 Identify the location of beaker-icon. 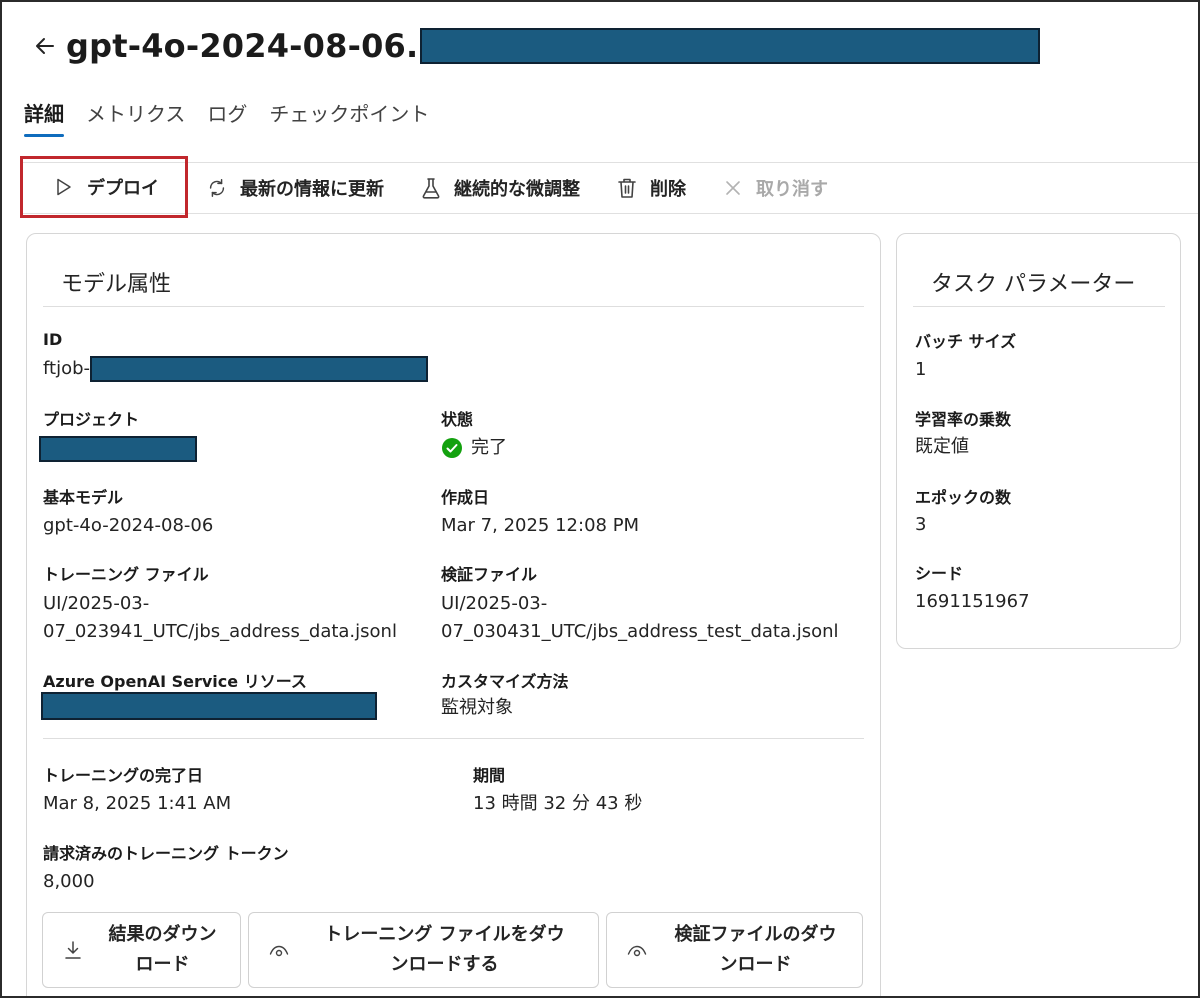
(431, 188).